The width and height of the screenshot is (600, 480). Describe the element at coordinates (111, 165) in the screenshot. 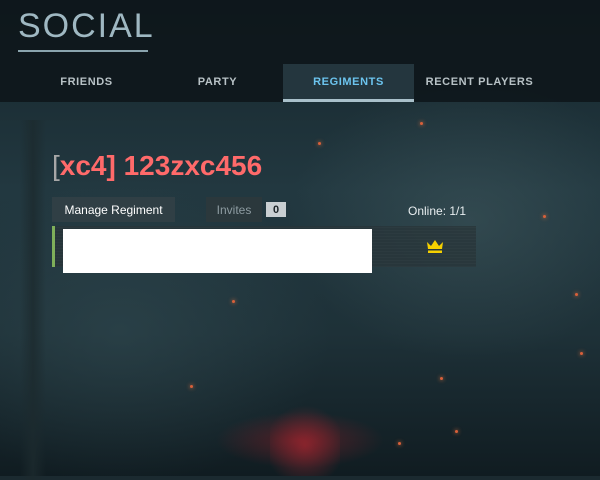

I see `regiment-tag-bracket-close: ]` at that location.